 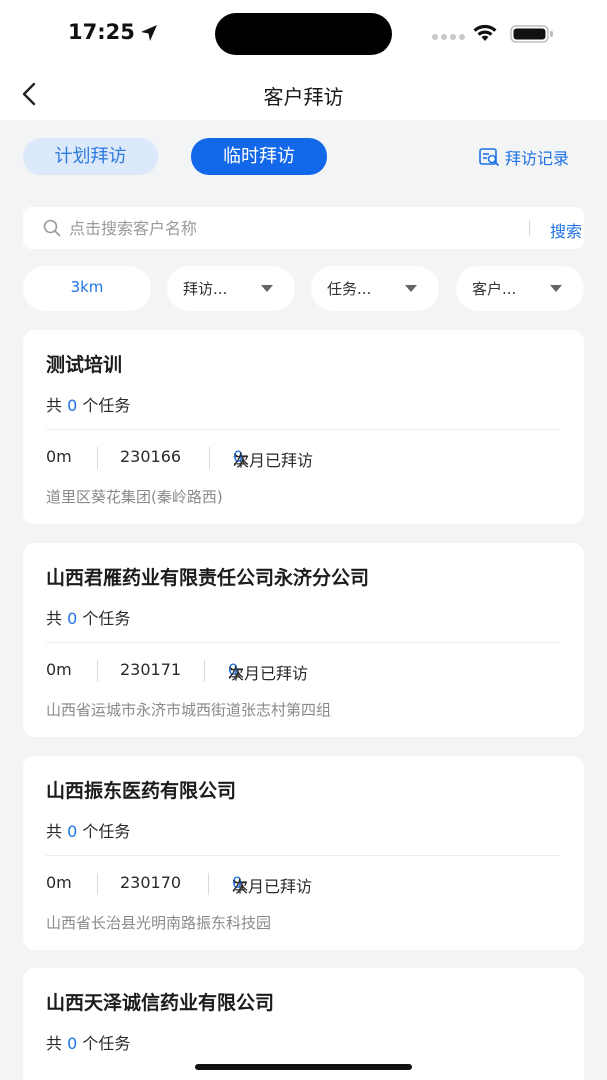 What do you see at coordinates (84, 365) in the screenshot?
I see `customer-name: 测试培训` at bounding box center [84, 365].